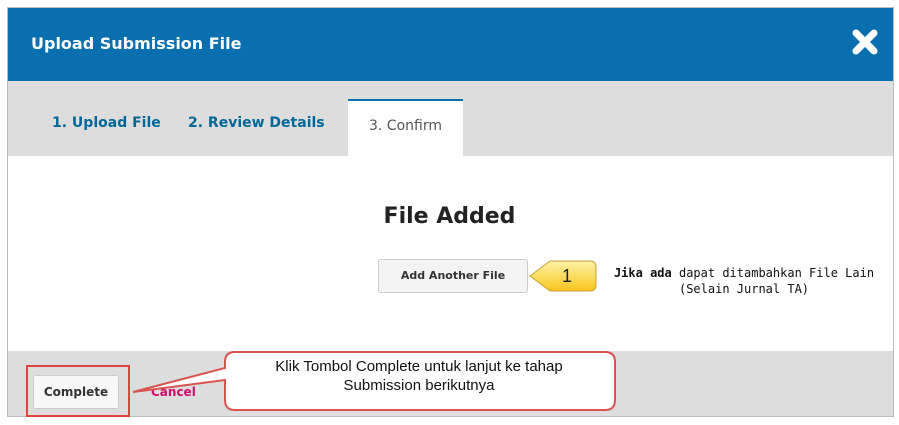 The image size is (899, 425). What do you see at coordinates (453, 276) in the screenshot?
I see `add-another-file-button: Add Another File` at bounding box center [453, 276].